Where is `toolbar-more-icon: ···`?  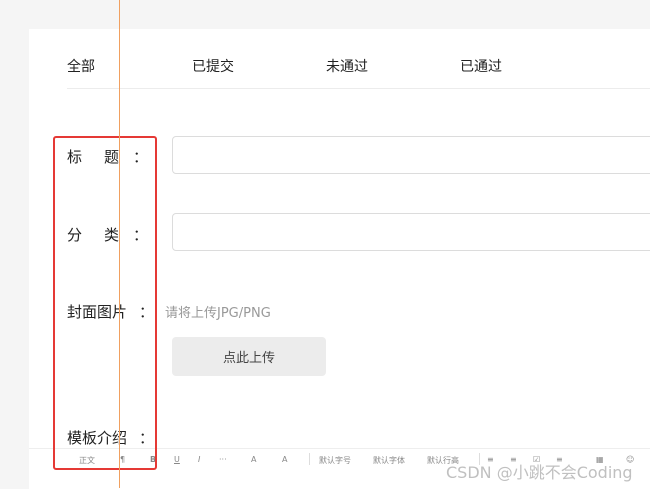
toolbar-more-icon: ··· is located at coordinates (223, 459).